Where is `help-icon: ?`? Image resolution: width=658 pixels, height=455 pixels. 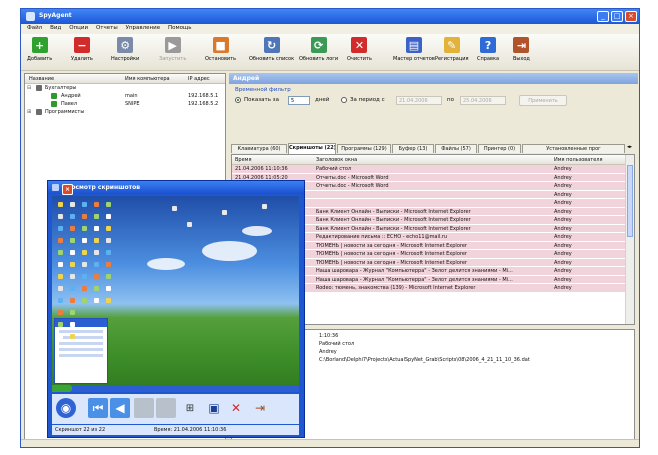
help-icon: ? is located at coordinates (488, 45).